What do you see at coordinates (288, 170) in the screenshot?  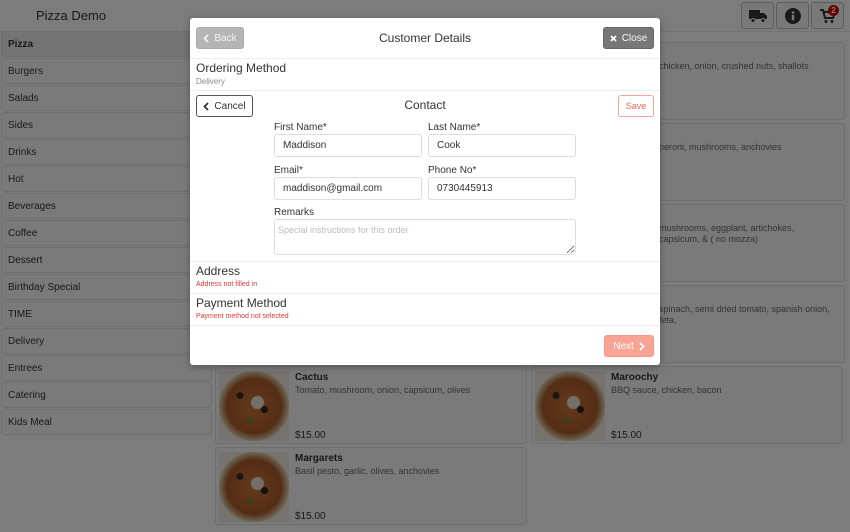 I see `email-label: Email*` at bounding box center [288, 170].